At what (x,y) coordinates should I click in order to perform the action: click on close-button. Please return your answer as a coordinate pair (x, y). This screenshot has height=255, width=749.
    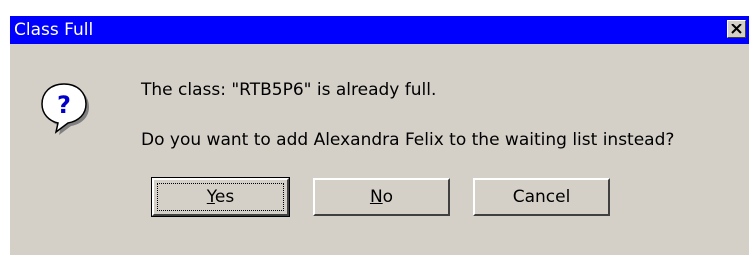
    Looking at the image, I should click on (736, 29).